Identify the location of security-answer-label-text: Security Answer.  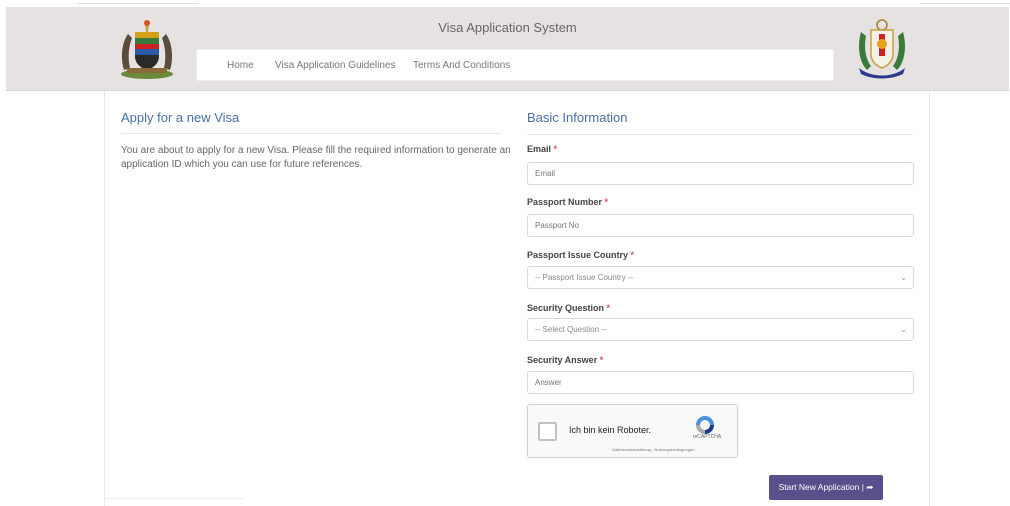
(562, 360).